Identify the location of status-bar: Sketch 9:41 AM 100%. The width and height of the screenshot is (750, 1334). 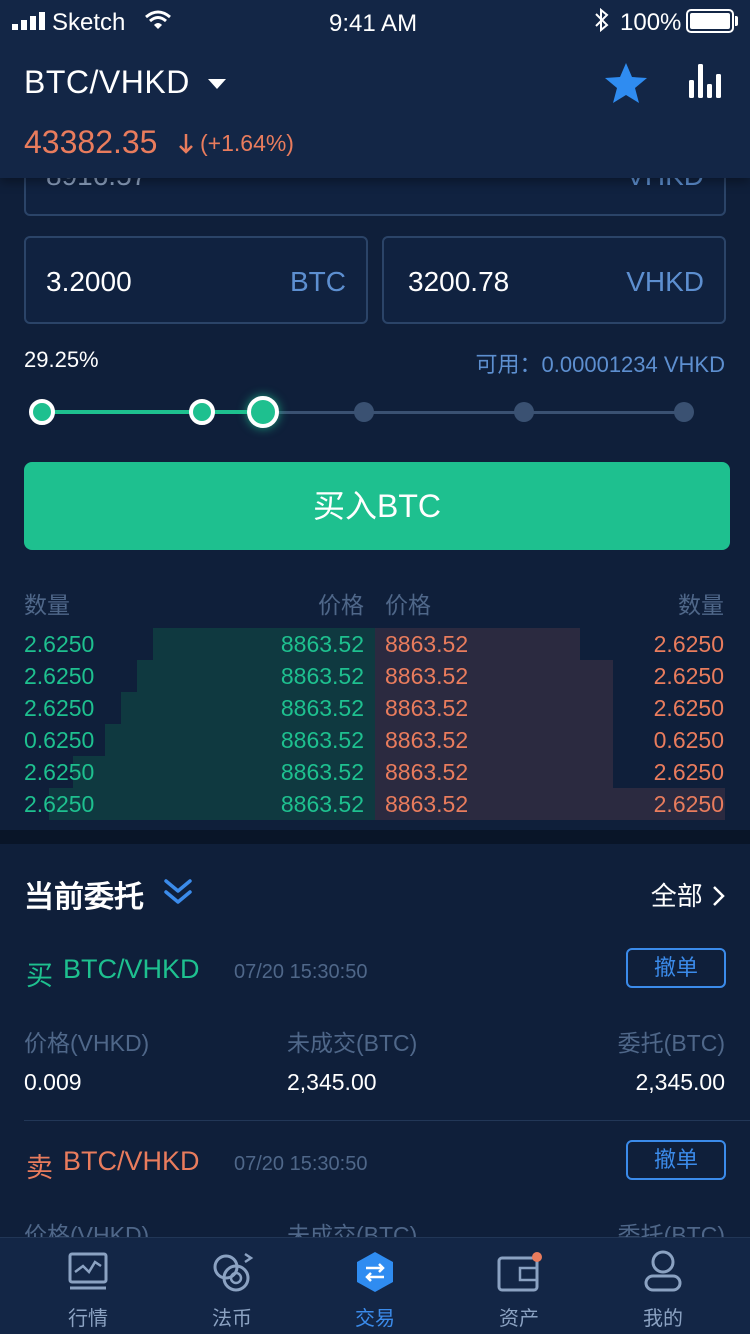
(375, 22).